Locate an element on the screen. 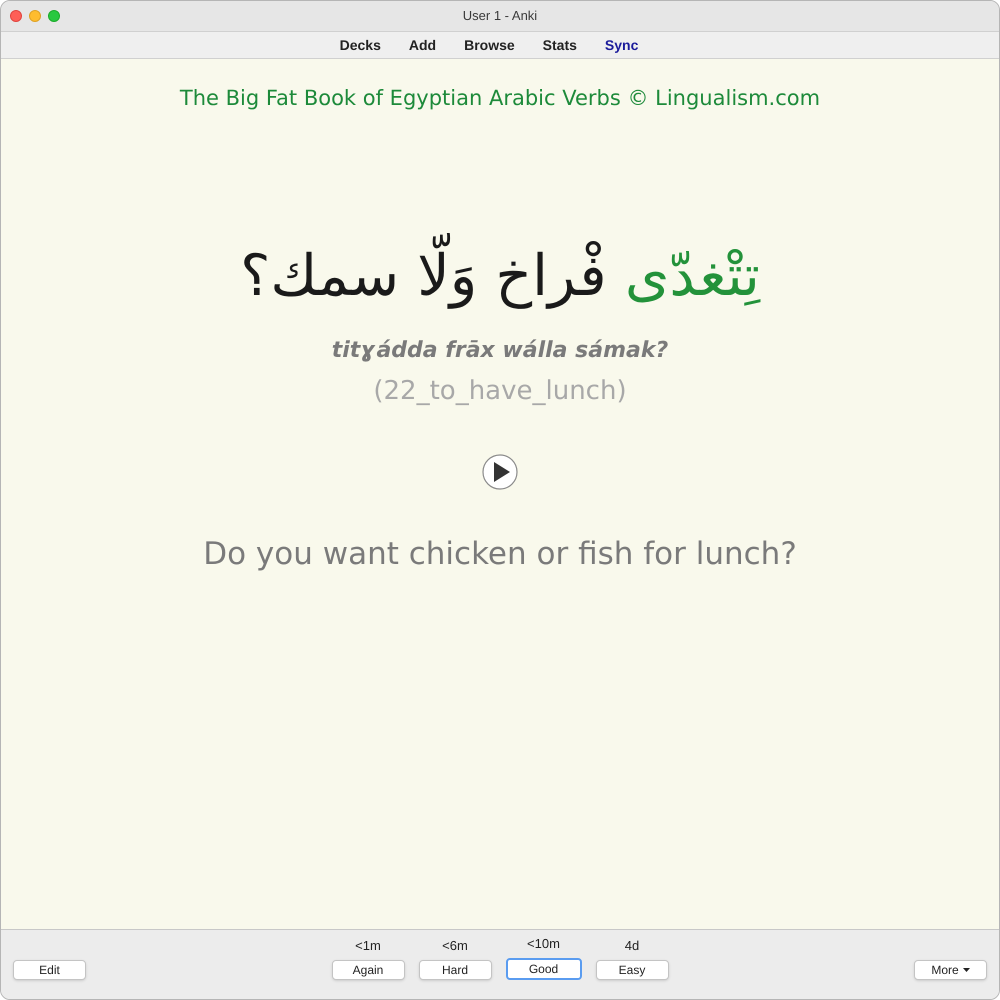 The height and width of the screenshot is (1000, 1000). answer-button: Good is located at coordinates (544, 969).